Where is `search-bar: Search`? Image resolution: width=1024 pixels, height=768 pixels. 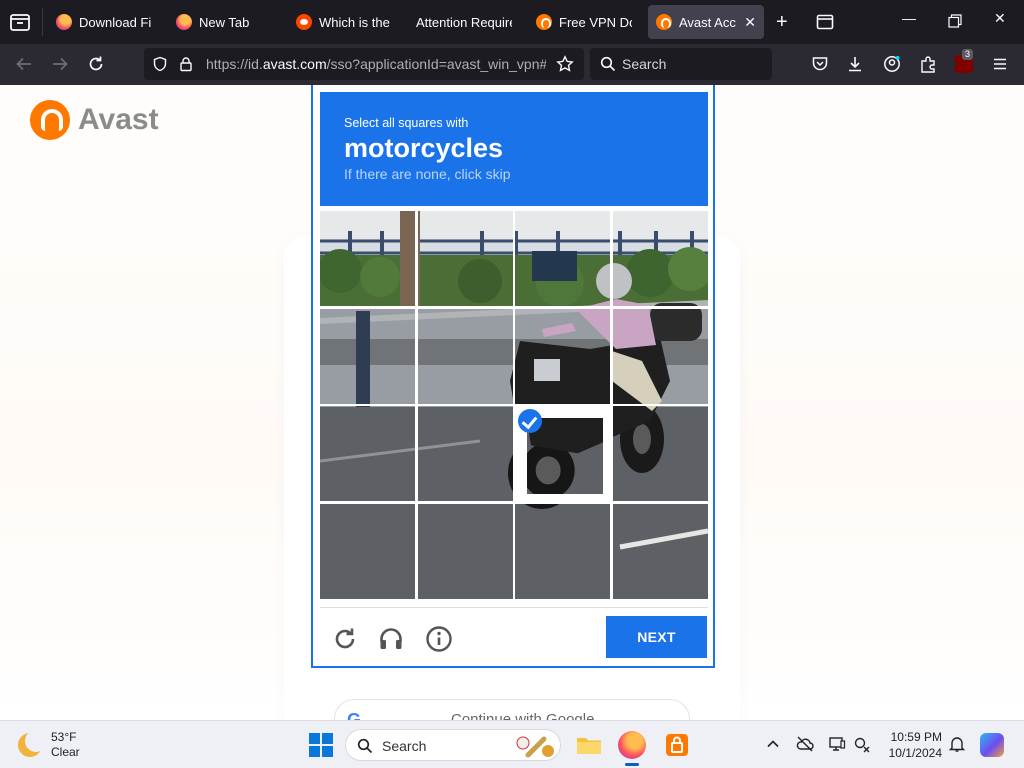 search-bar: Search is located at coordinates (681, 64).